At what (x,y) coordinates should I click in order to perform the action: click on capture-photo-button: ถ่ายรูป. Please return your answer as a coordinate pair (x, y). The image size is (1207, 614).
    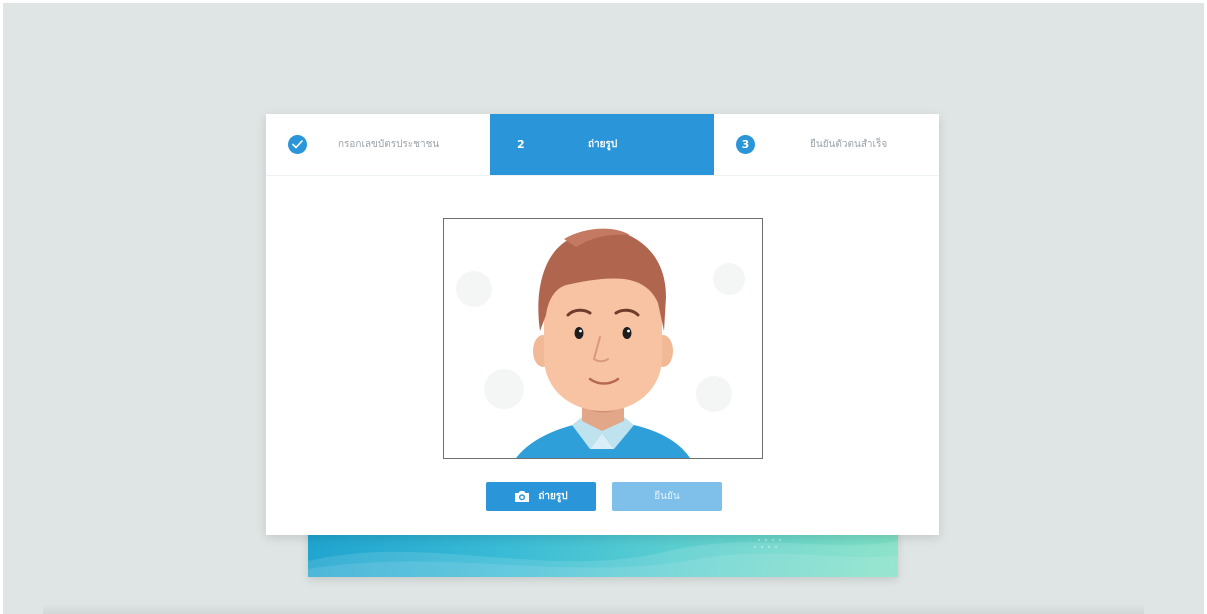
    Looking at the image, I should click on (541, 496).